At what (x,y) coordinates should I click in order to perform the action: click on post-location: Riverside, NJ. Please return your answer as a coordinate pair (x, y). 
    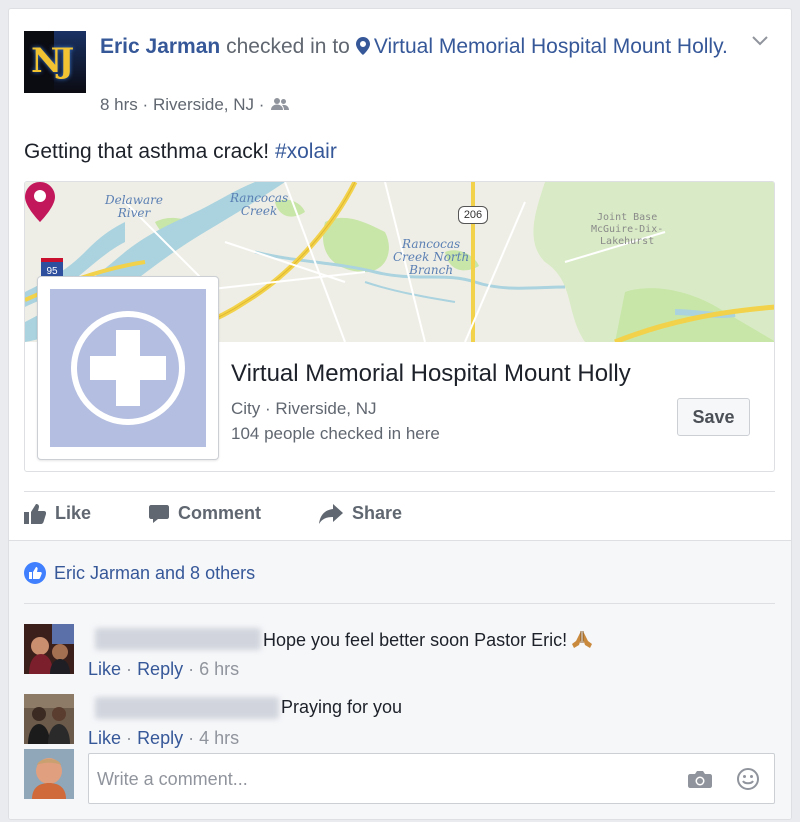
    Looking at the image, I should click on (203, 104).